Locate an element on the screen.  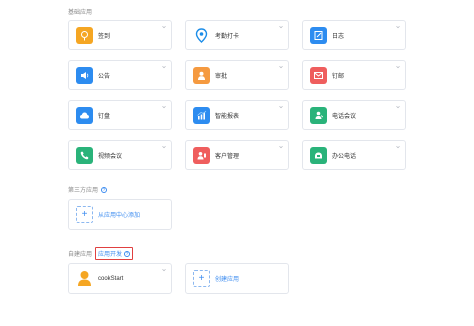
create-app-label: 创建应用 is located at coordinates (227, 280).